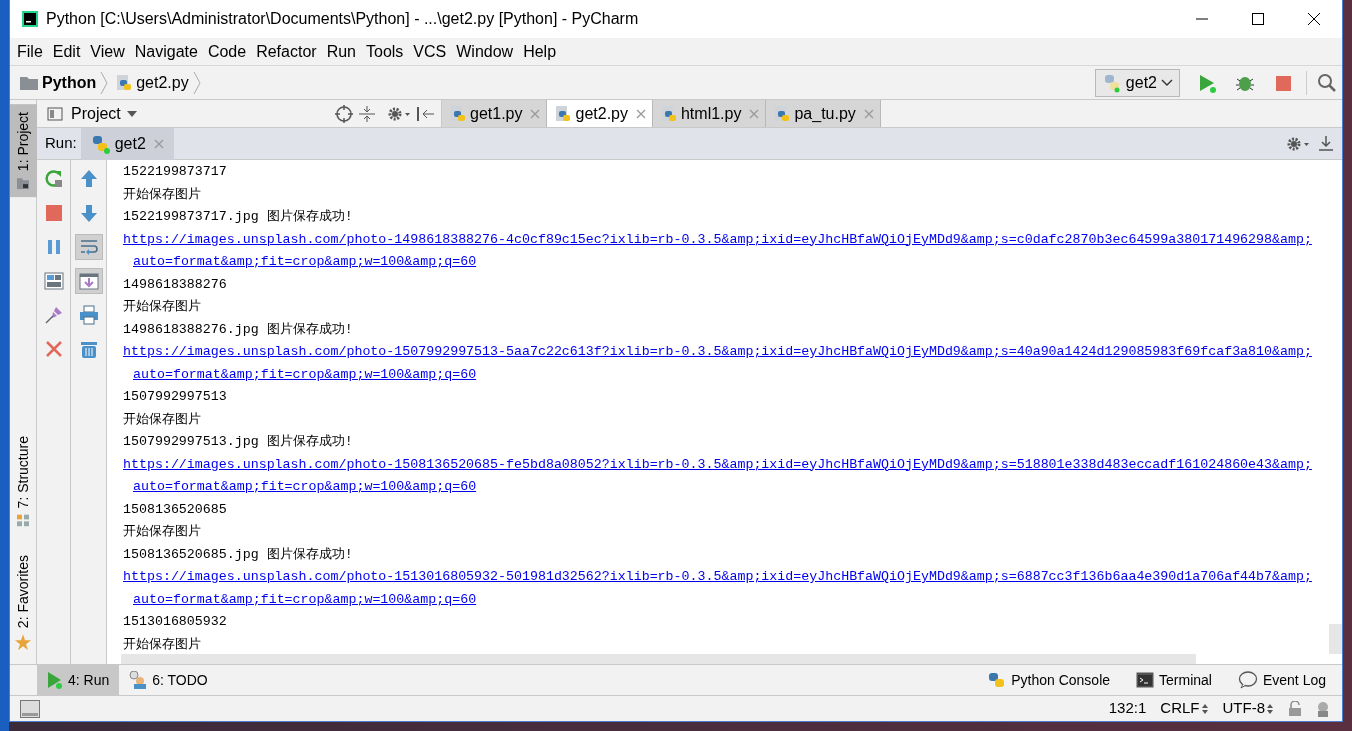  What do you see at coordinates (1137, 82) in the screenshot?
I see `run-config-dropdown: get2` at bounding box center [1137, 82].